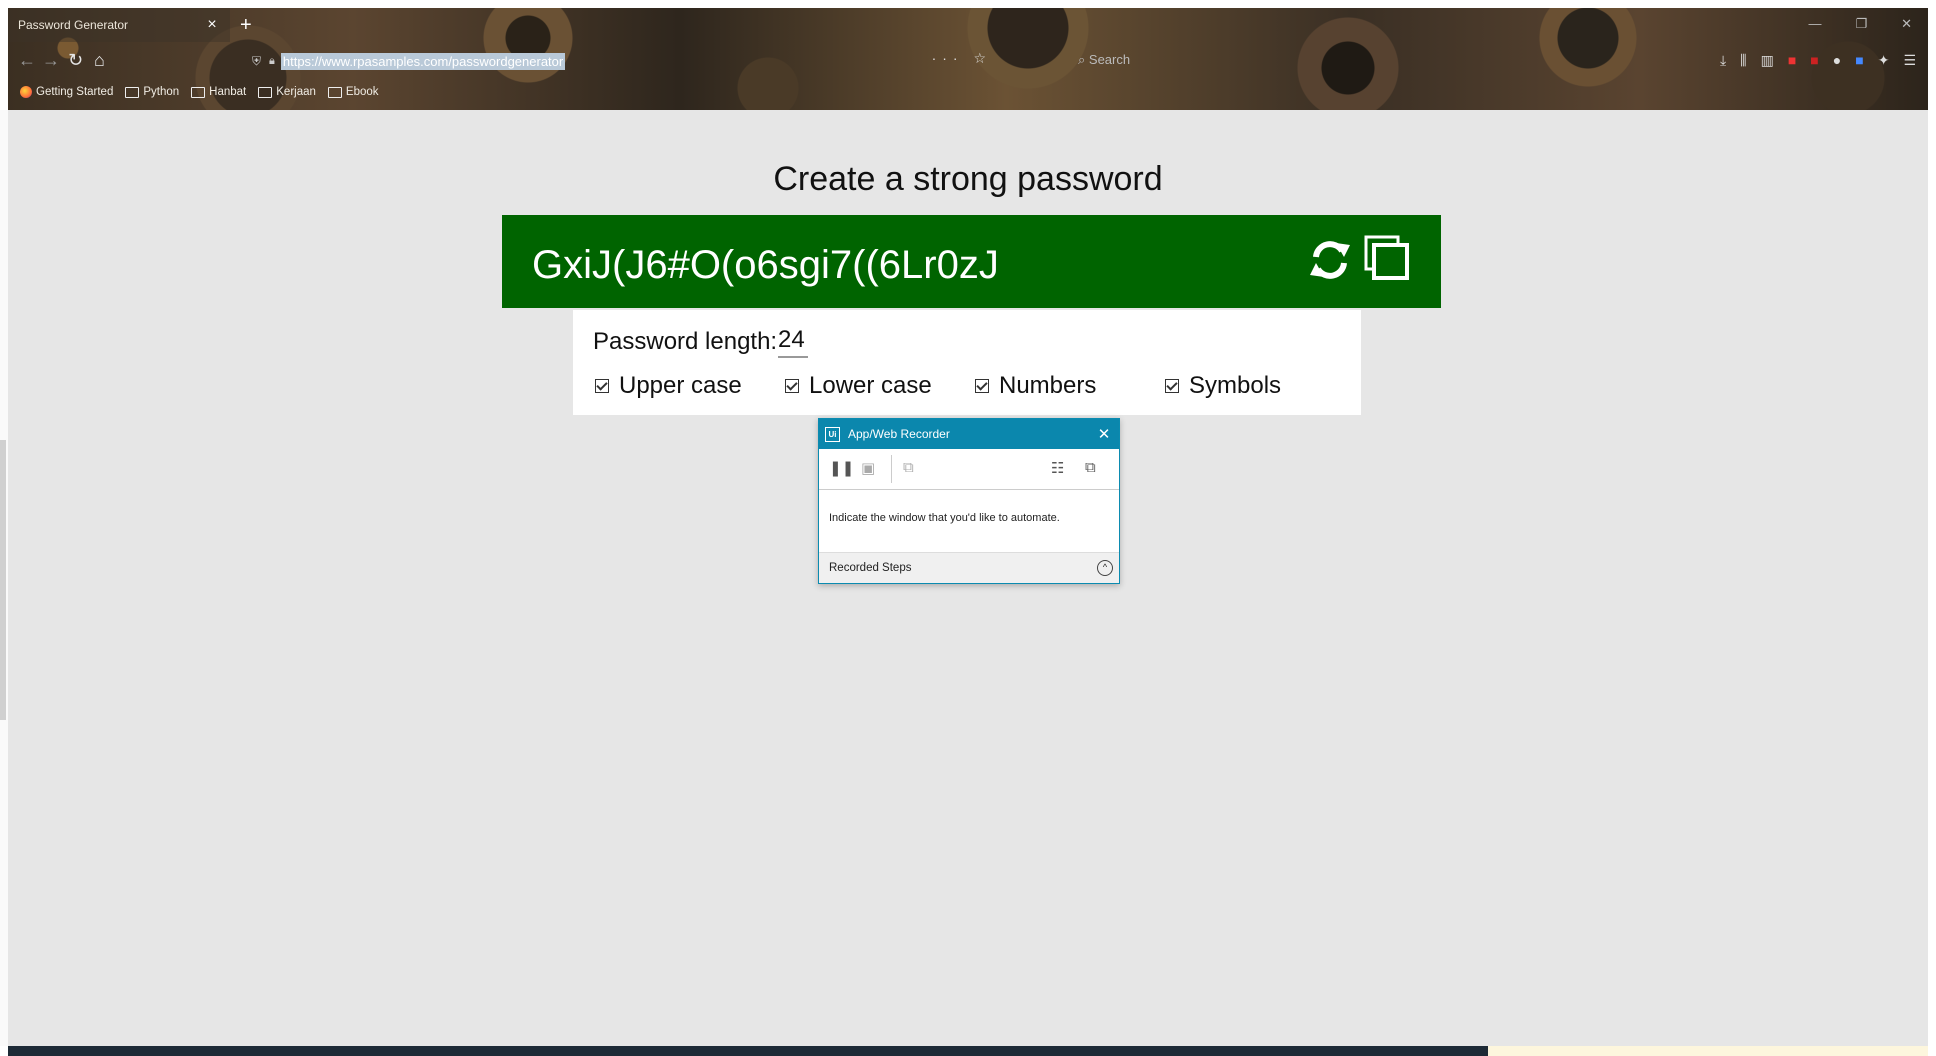  I want to click on page-scrollbar, so click(3, 580).